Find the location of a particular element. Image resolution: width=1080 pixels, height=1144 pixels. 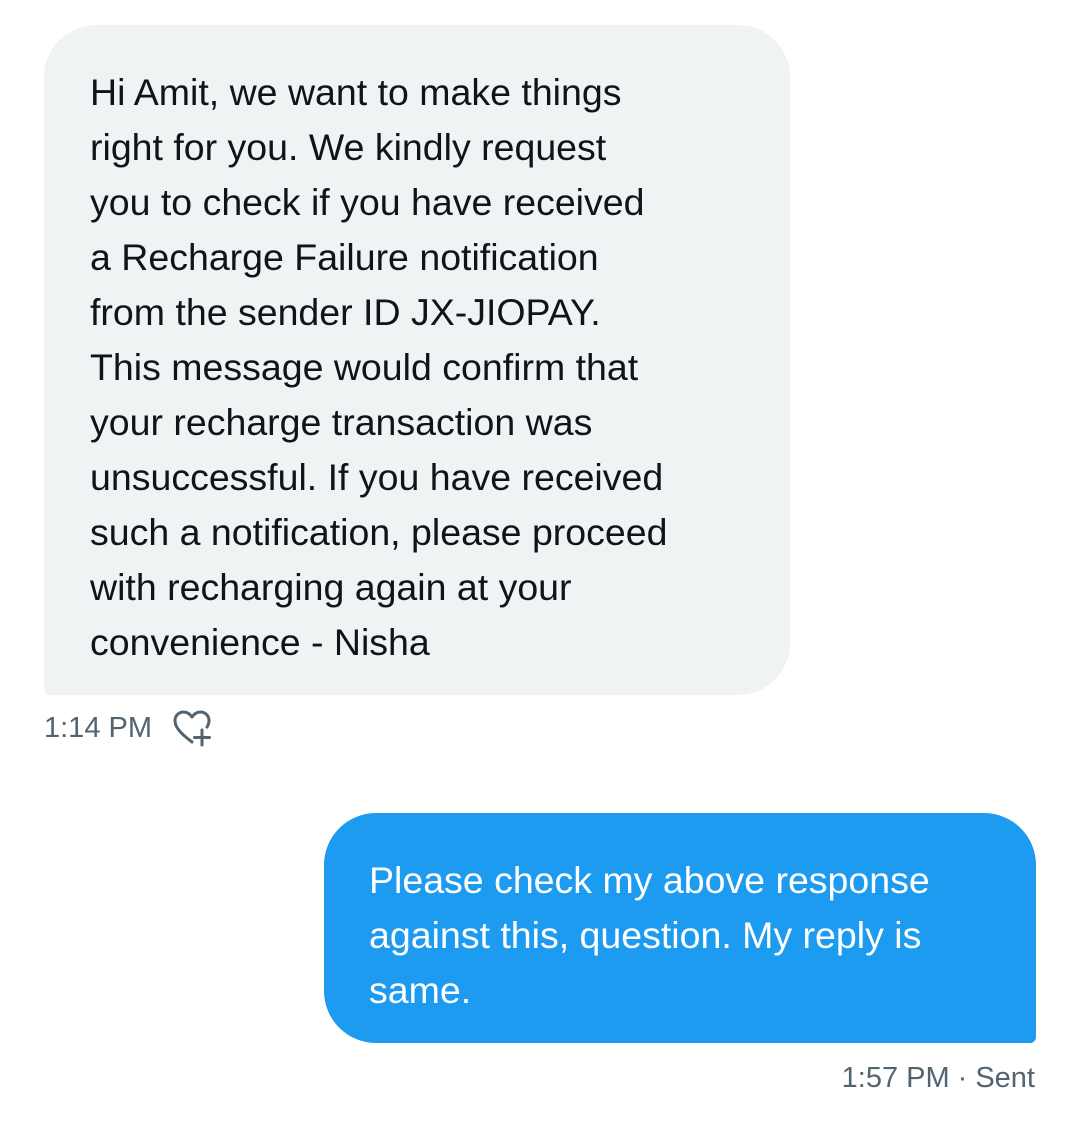

add-reaction-button is located at coordinates (193, 728).